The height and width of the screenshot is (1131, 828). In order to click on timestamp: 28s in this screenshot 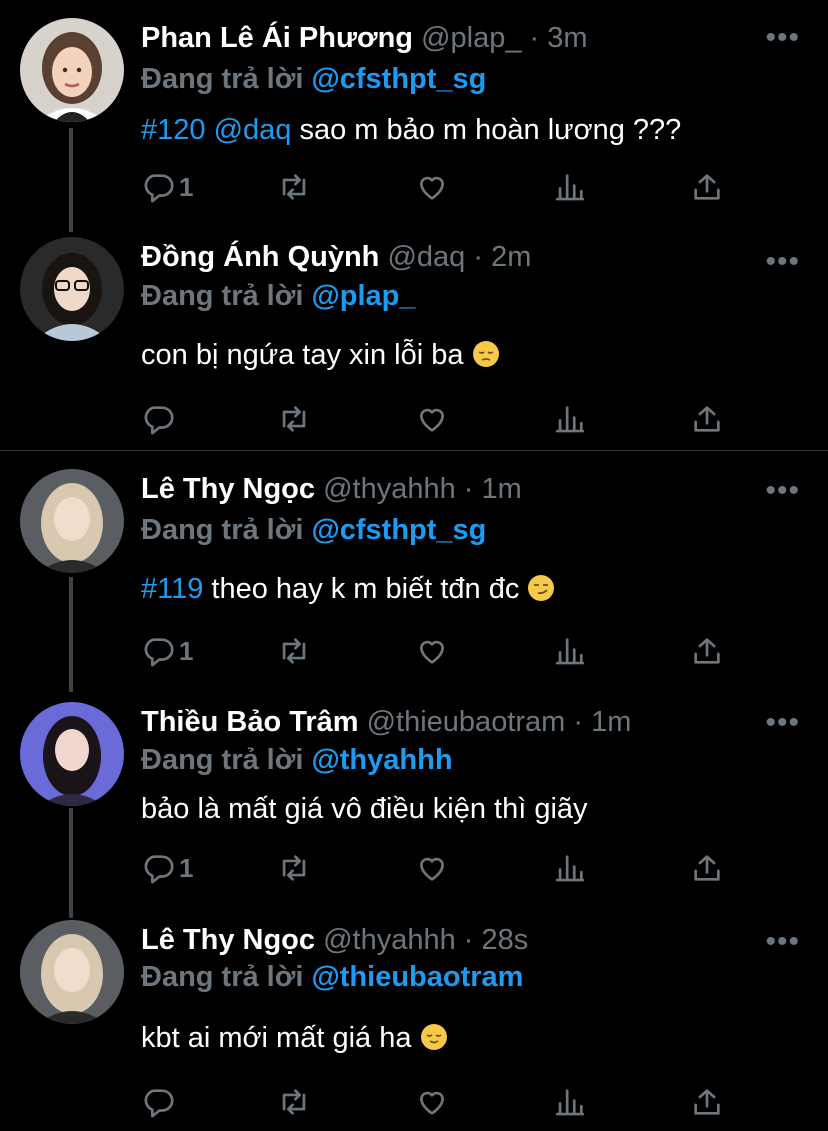, I will do `click(505, 940)`.